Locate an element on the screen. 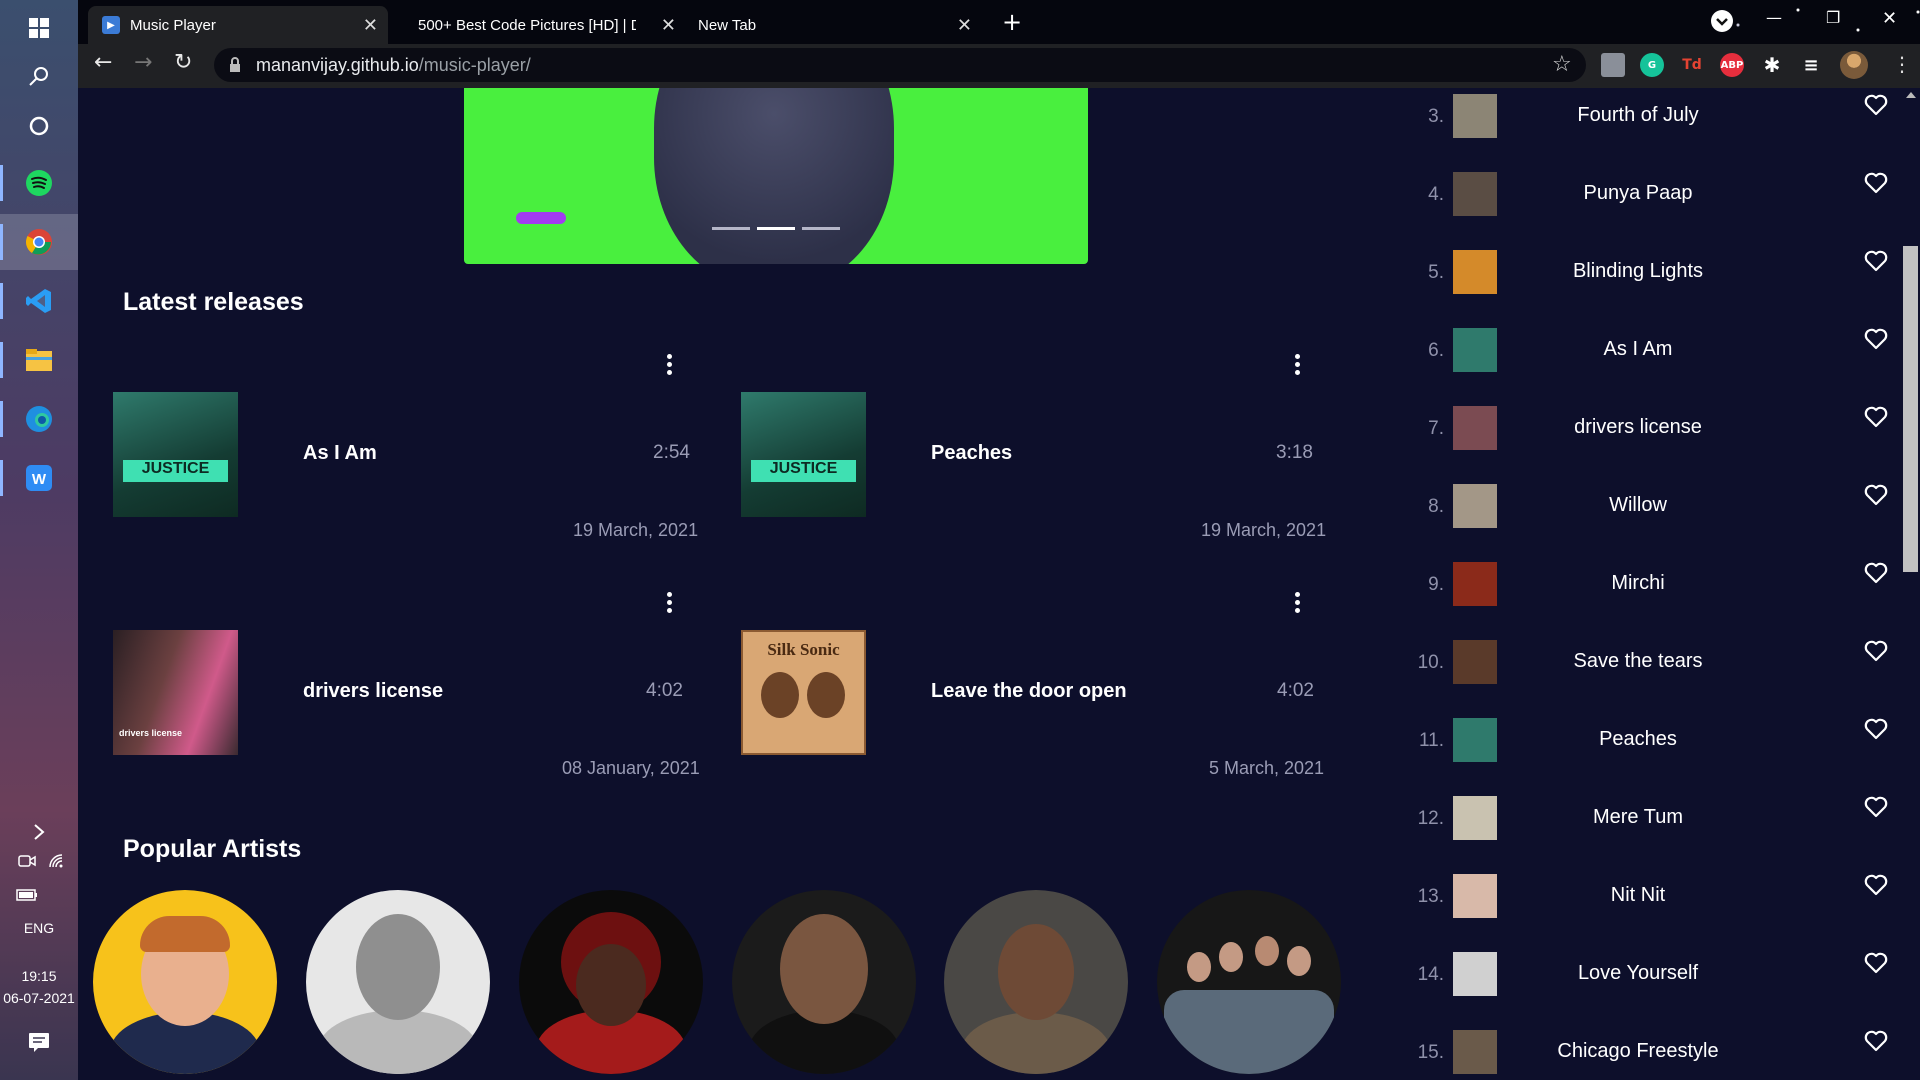 Image resolution: width=1920 pixels, height=1080 pixels. release-cover-silk-sonic: Silk Sonic is located at coordinates (803, 692).